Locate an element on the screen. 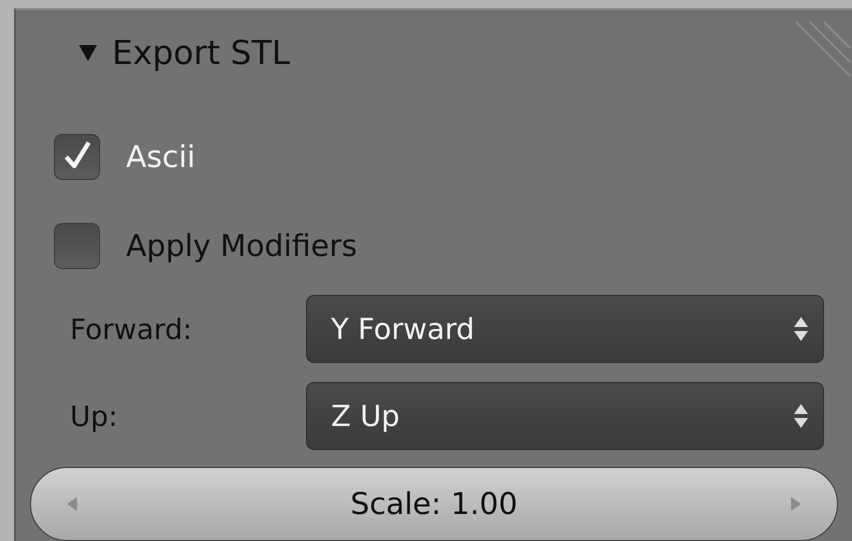 Image resolution: width=852 pixels, height=541 pixels. drag-handle-icon is located at coordinates (824, 48).